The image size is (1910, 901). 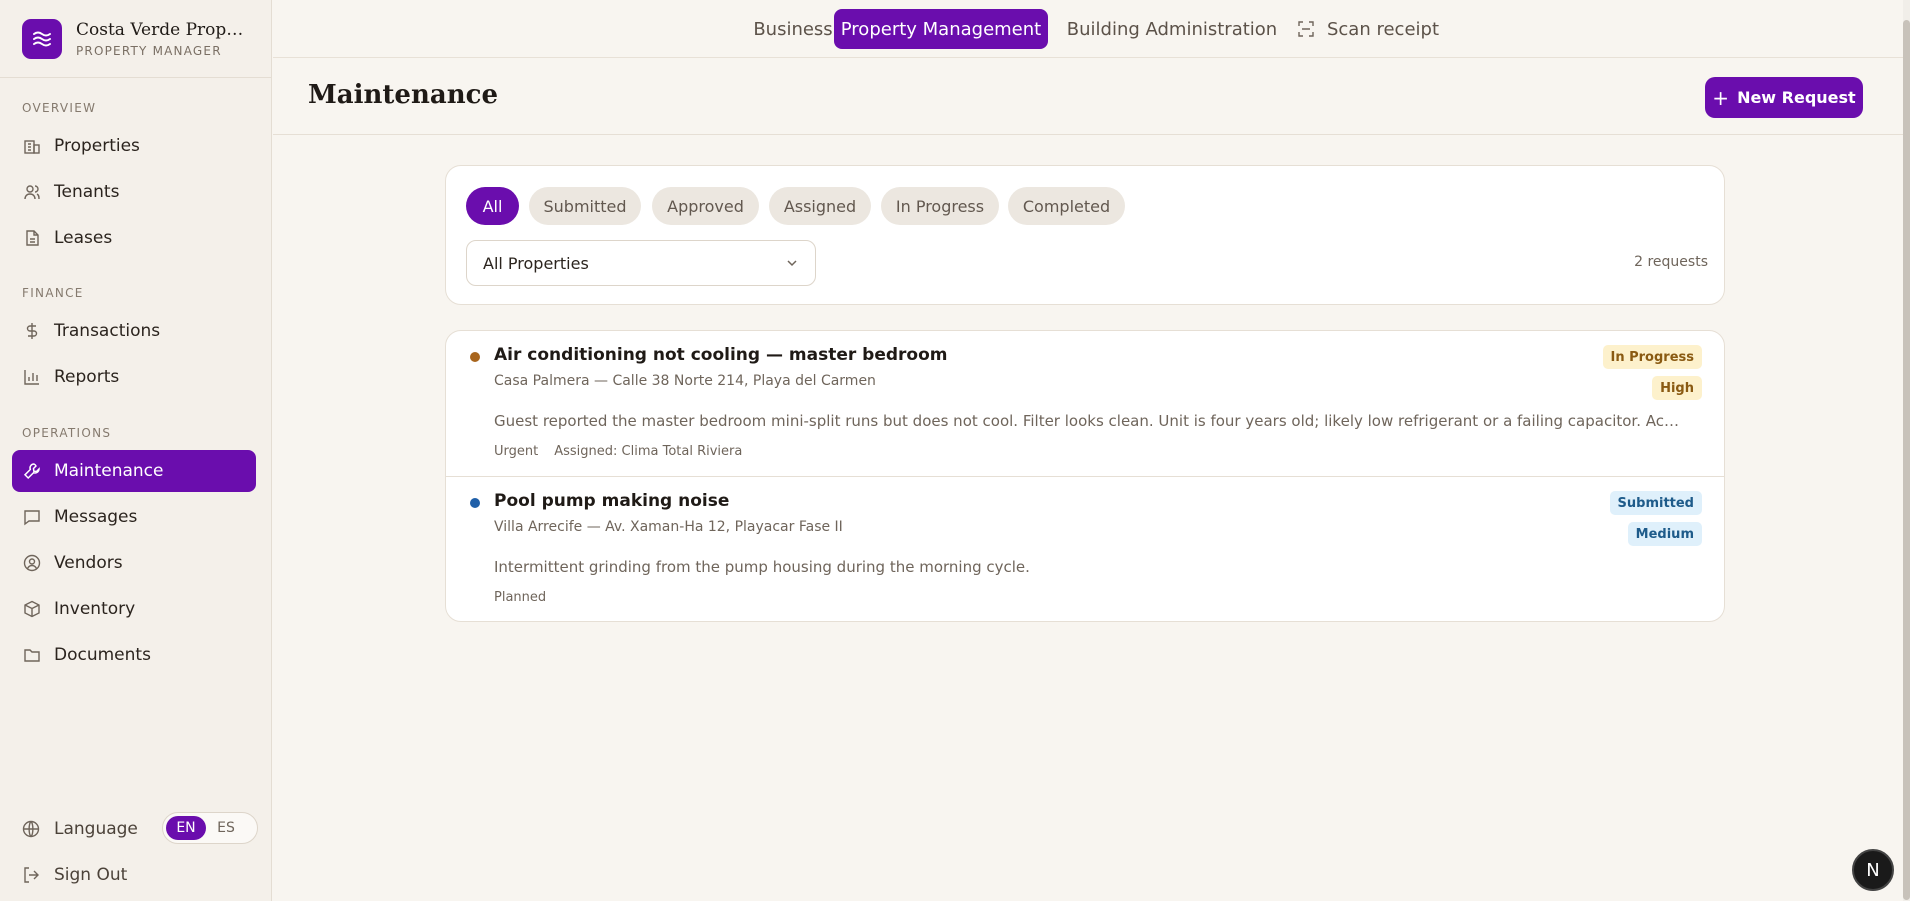 What do you see at coordinates (1306, 29) in the screenshot?
I see `scan-icon` at bounding box center [1306, 29].